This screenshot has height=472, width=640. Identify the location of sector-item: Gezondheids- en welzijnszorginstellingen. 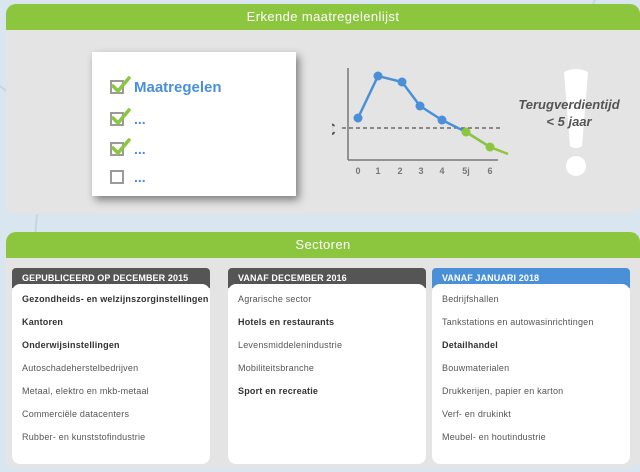
(115, 299).